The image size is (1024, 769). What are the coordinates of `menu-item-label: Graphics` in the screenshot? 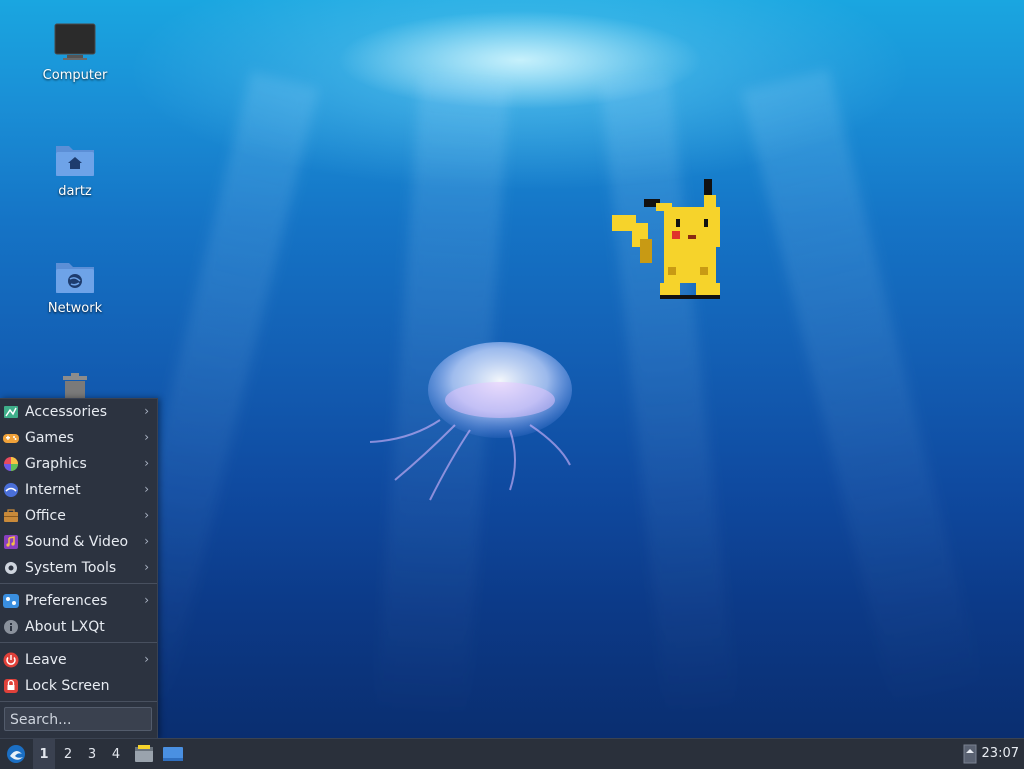 It's located at (56, 464).